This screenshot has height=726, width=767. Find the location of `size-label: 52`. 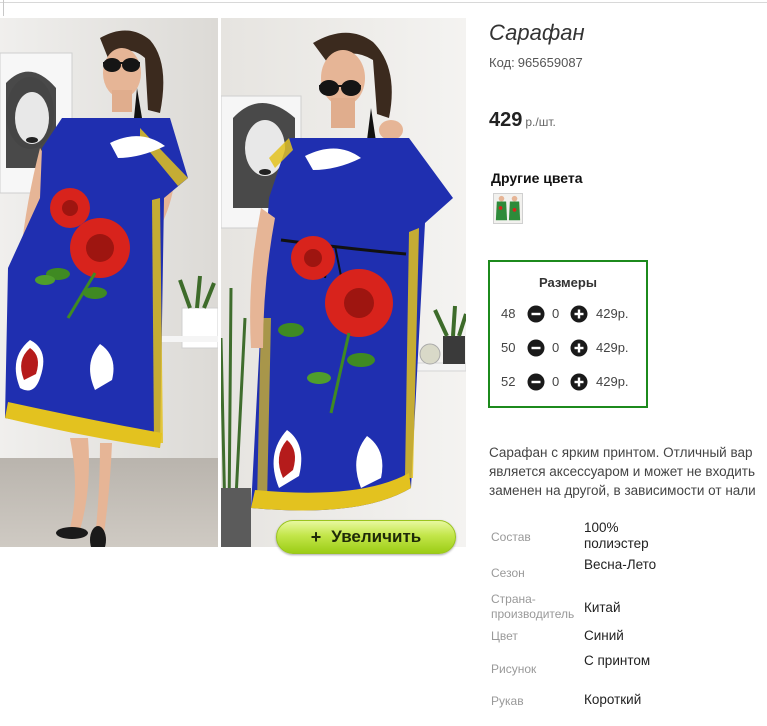

size-label: 52 is located at coordinates (508, 381).